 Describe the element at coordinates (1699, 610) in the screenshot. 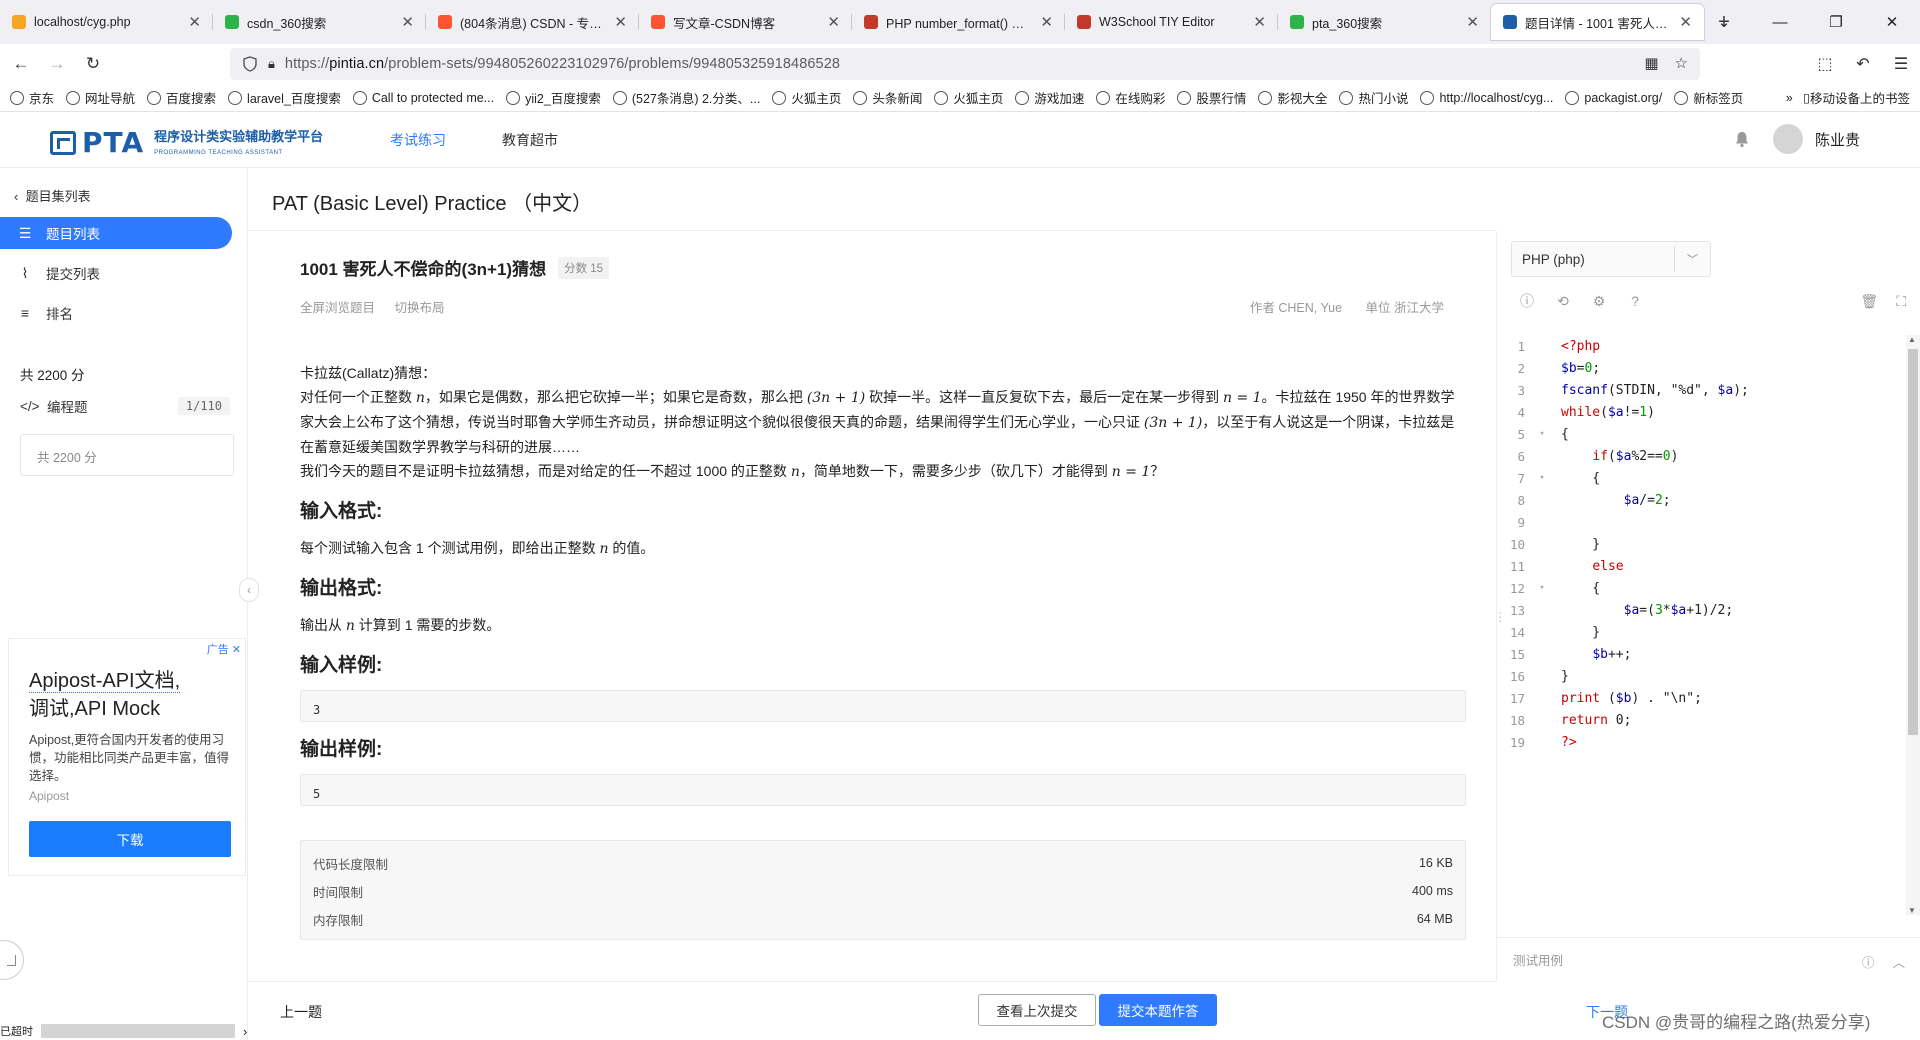

I see `code-line: 13 $a=(3*$a+1)/2;` at that location.